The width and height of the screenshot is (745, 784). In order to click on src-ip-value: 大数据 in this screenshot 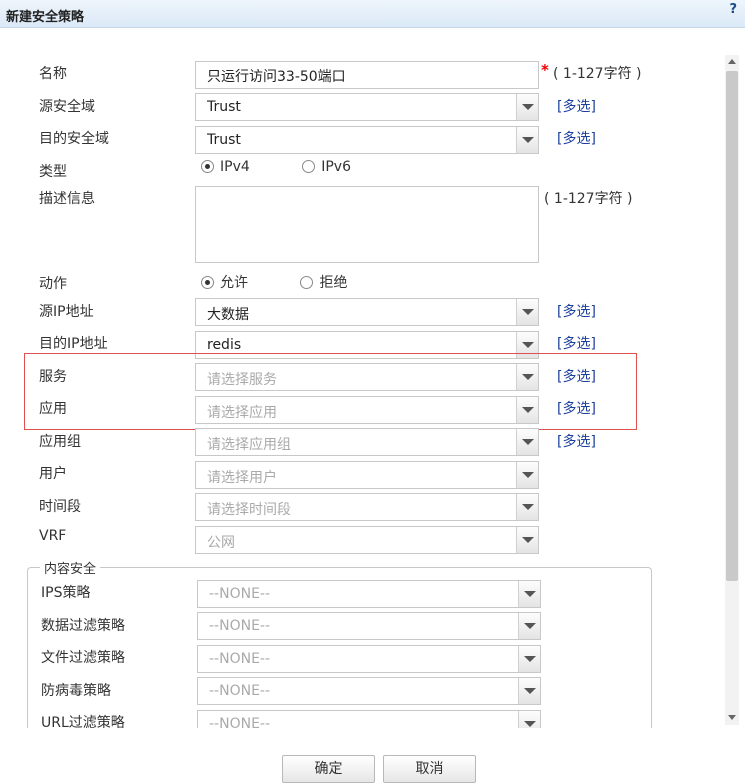, I will do `click(228, 315)`.